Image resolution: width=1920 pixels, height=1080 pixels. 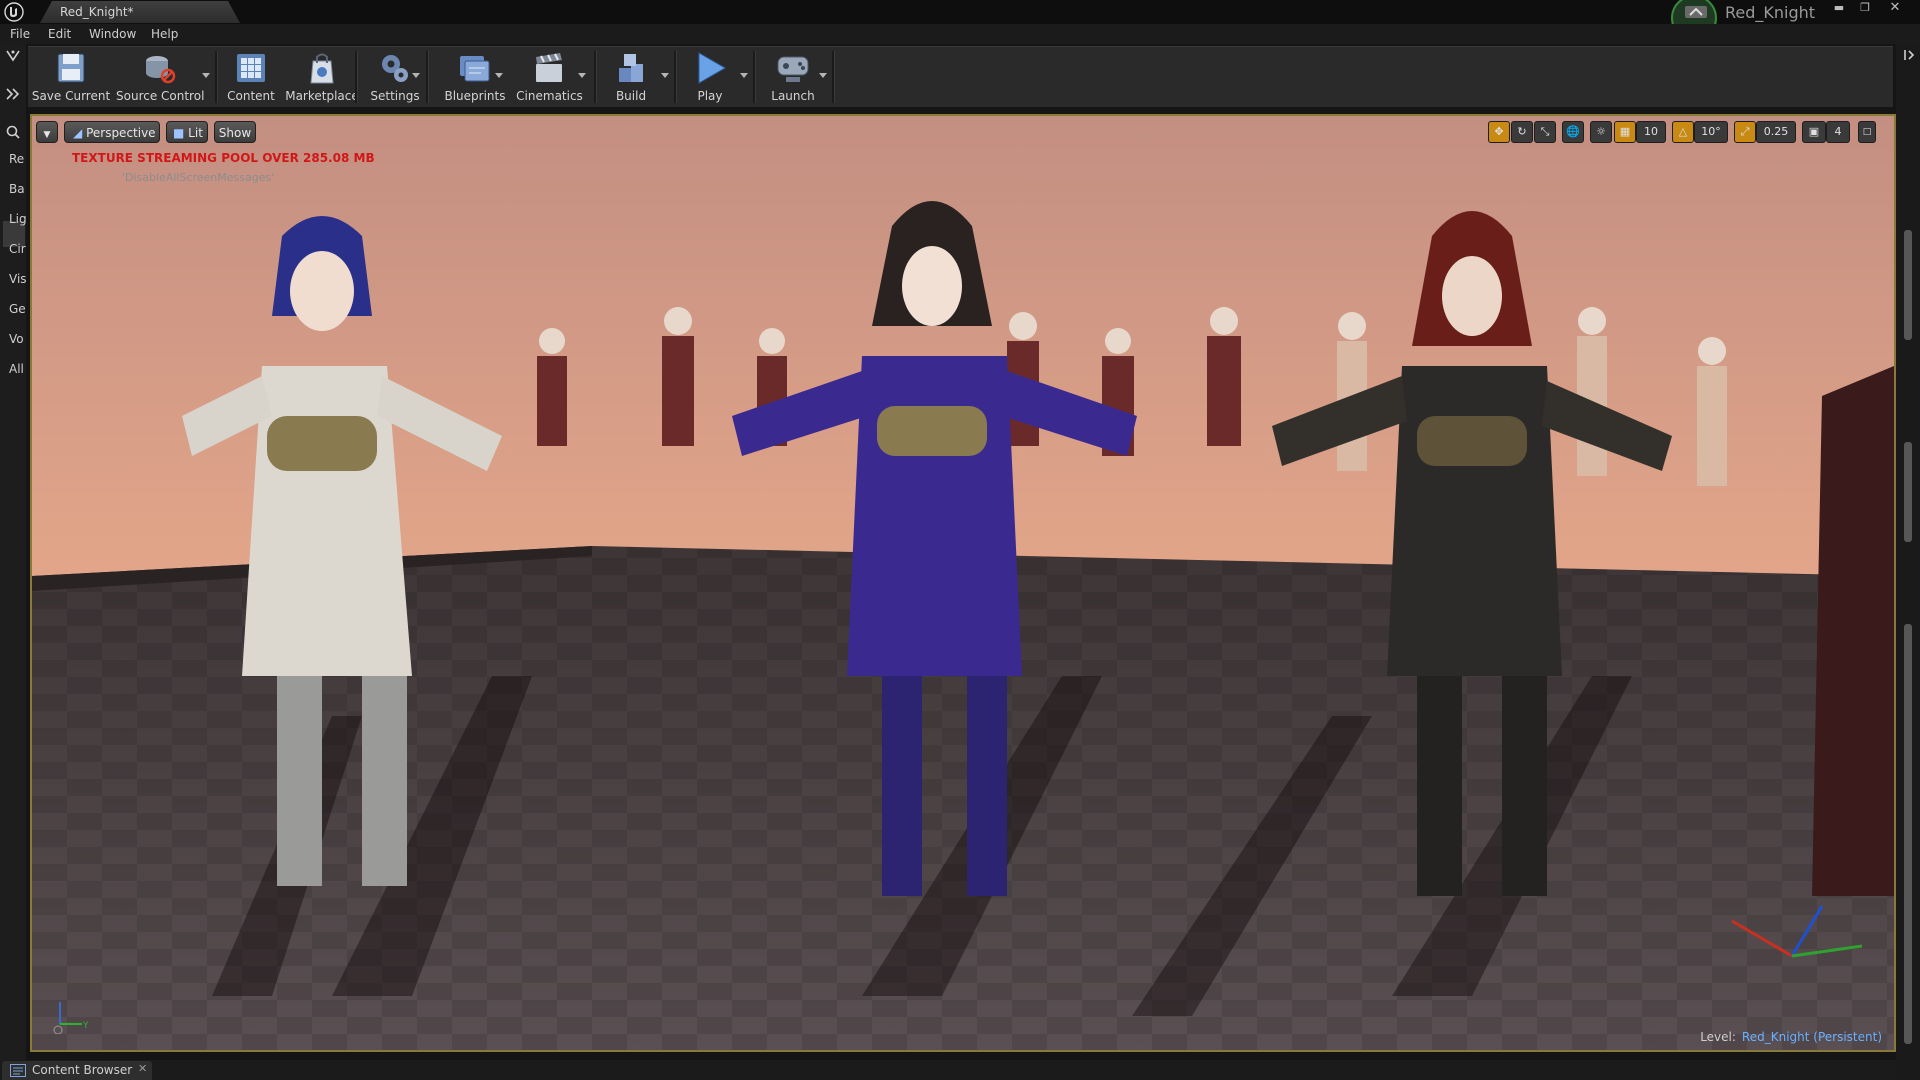 What do you see at coordinates (1499, 132) in the screenshot?
I see `translate-mode-icon: ✥` at bounding box center [1499, 132].